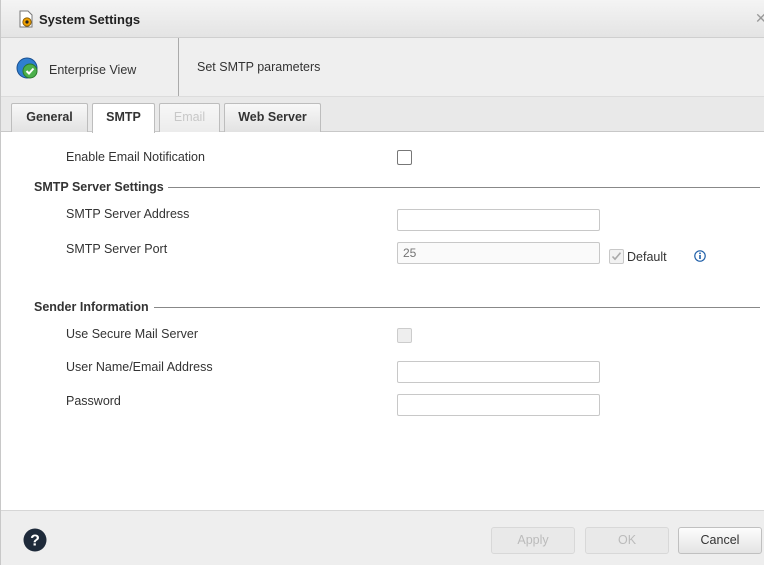 Image resolution: width=764 pixels, height=565 pixels. I want to click on use-secure-mail-server-checkbox, so click(404, 335).